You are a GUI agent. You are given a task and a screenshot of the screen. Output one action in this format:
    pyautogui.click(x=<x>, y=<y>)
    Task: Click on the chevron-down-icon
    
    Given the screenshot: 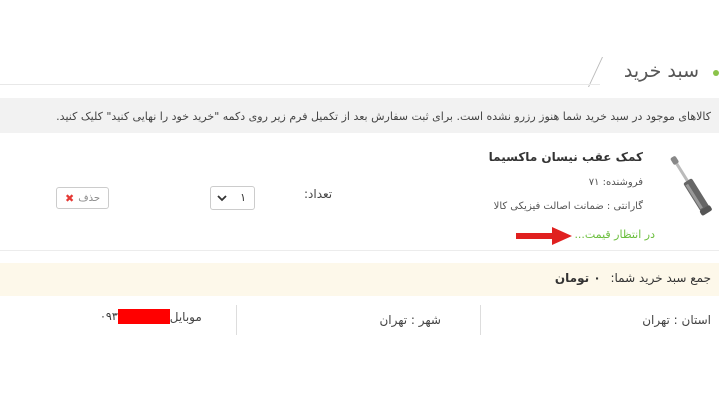 What is the action you would take?
    pyautogui.click(x=222, y=198)
    